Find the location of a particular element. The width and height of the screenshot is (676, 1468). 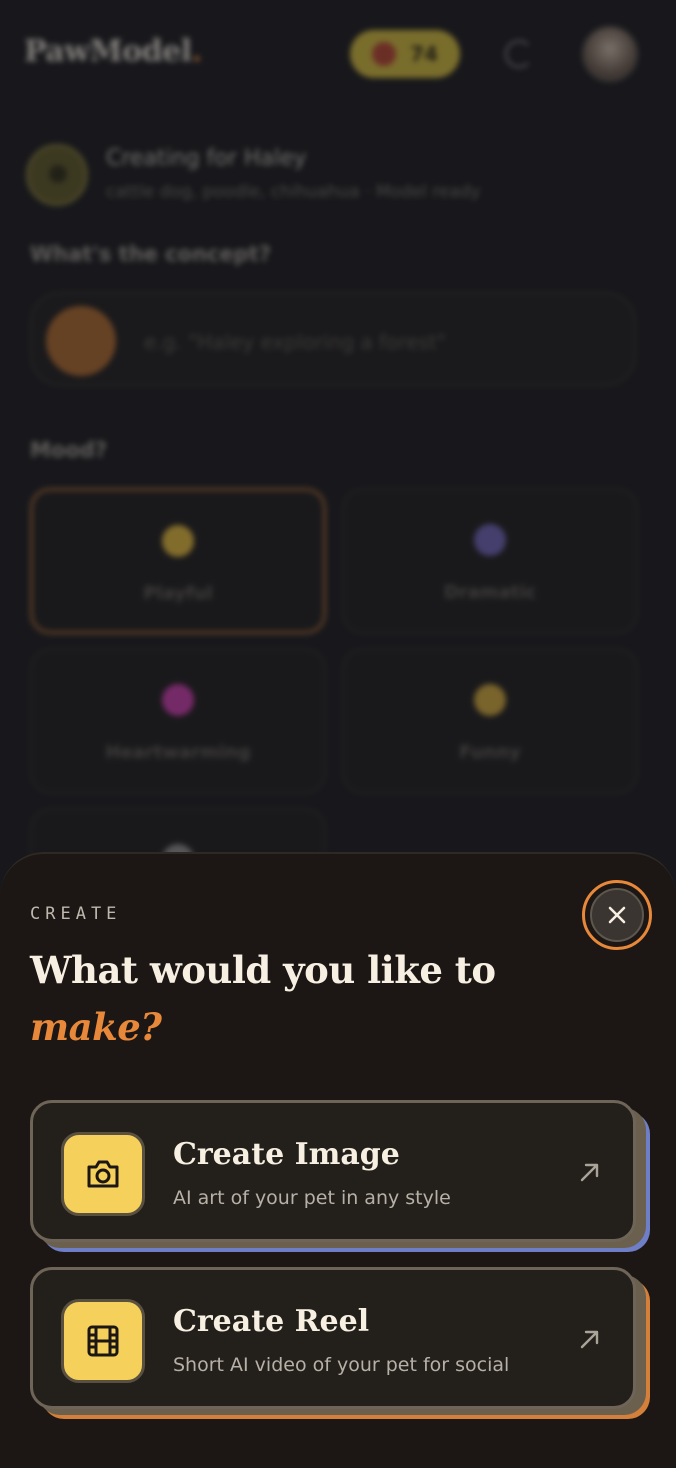

sheet-eyebrow: CREATE is located at coordinates (76, 914).